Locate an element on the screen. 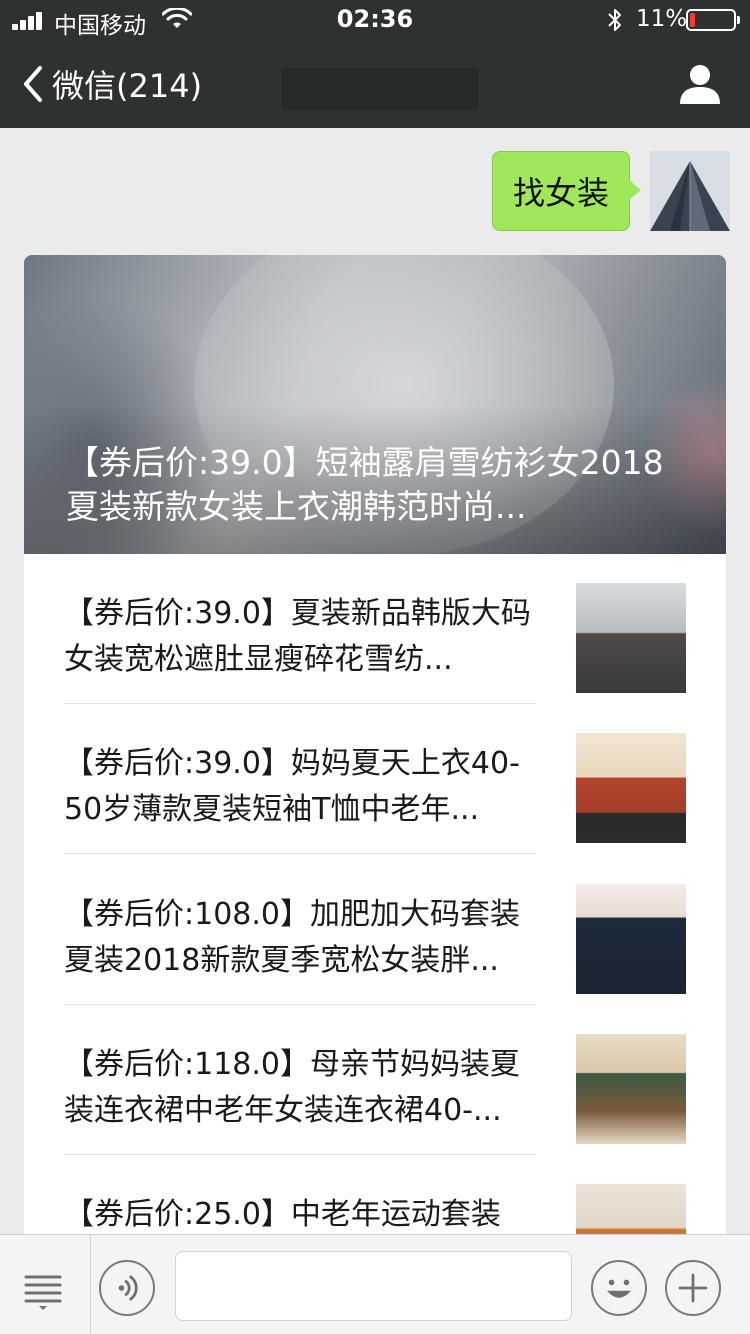 Image resolution: width=750 pixels, height=1334 pixels. plus-icon is located at coordinates (693, 1288).